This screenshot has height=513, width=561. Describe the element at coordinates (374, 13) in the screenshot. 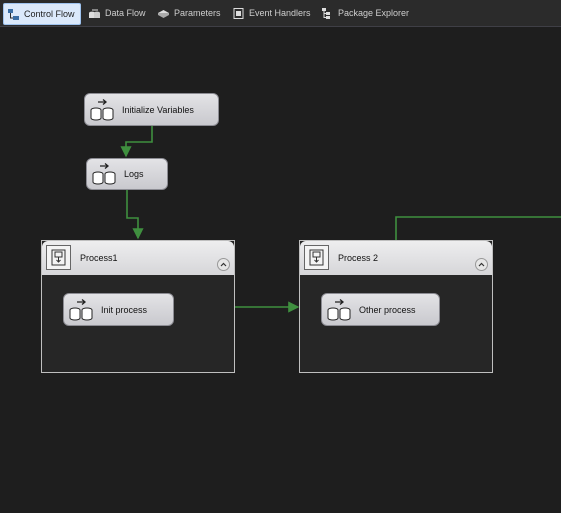

I see `tab-label: Package Explorer` at that location.